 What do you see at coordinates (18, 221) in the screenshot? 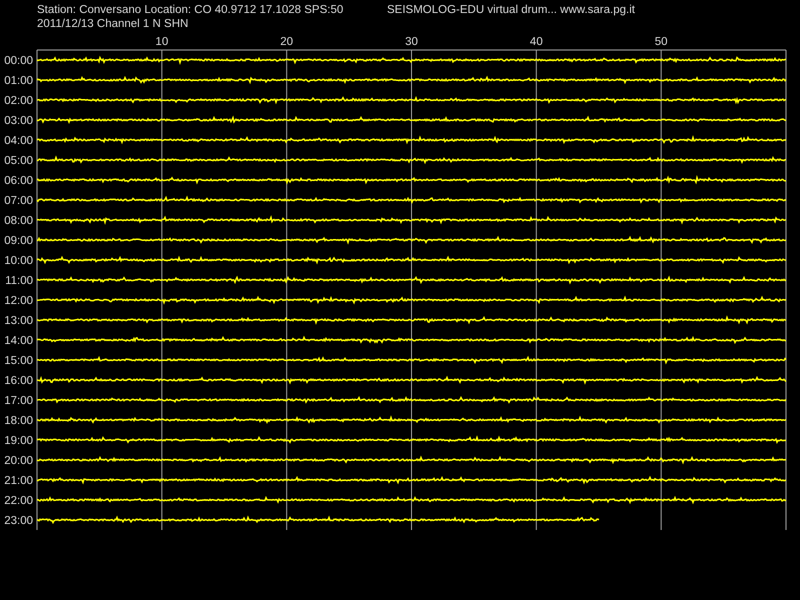
I see `hour-label: 08:00` at bounding box center [18, 221].